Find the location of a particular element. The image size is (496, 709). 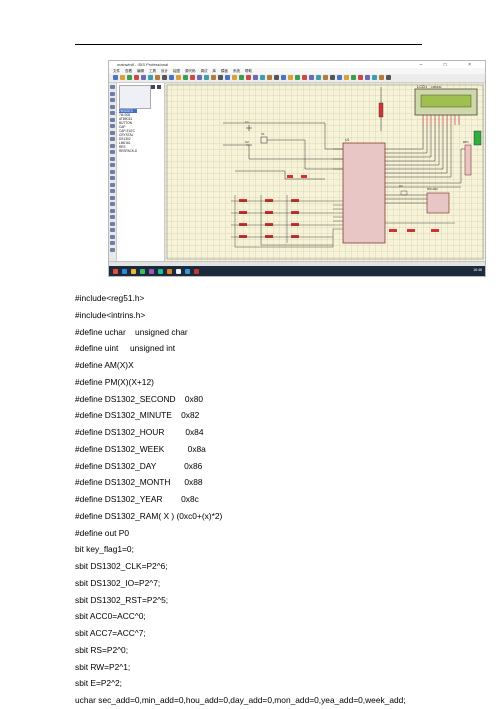

menu-item: 模板 is located at coordinates (224, 71).